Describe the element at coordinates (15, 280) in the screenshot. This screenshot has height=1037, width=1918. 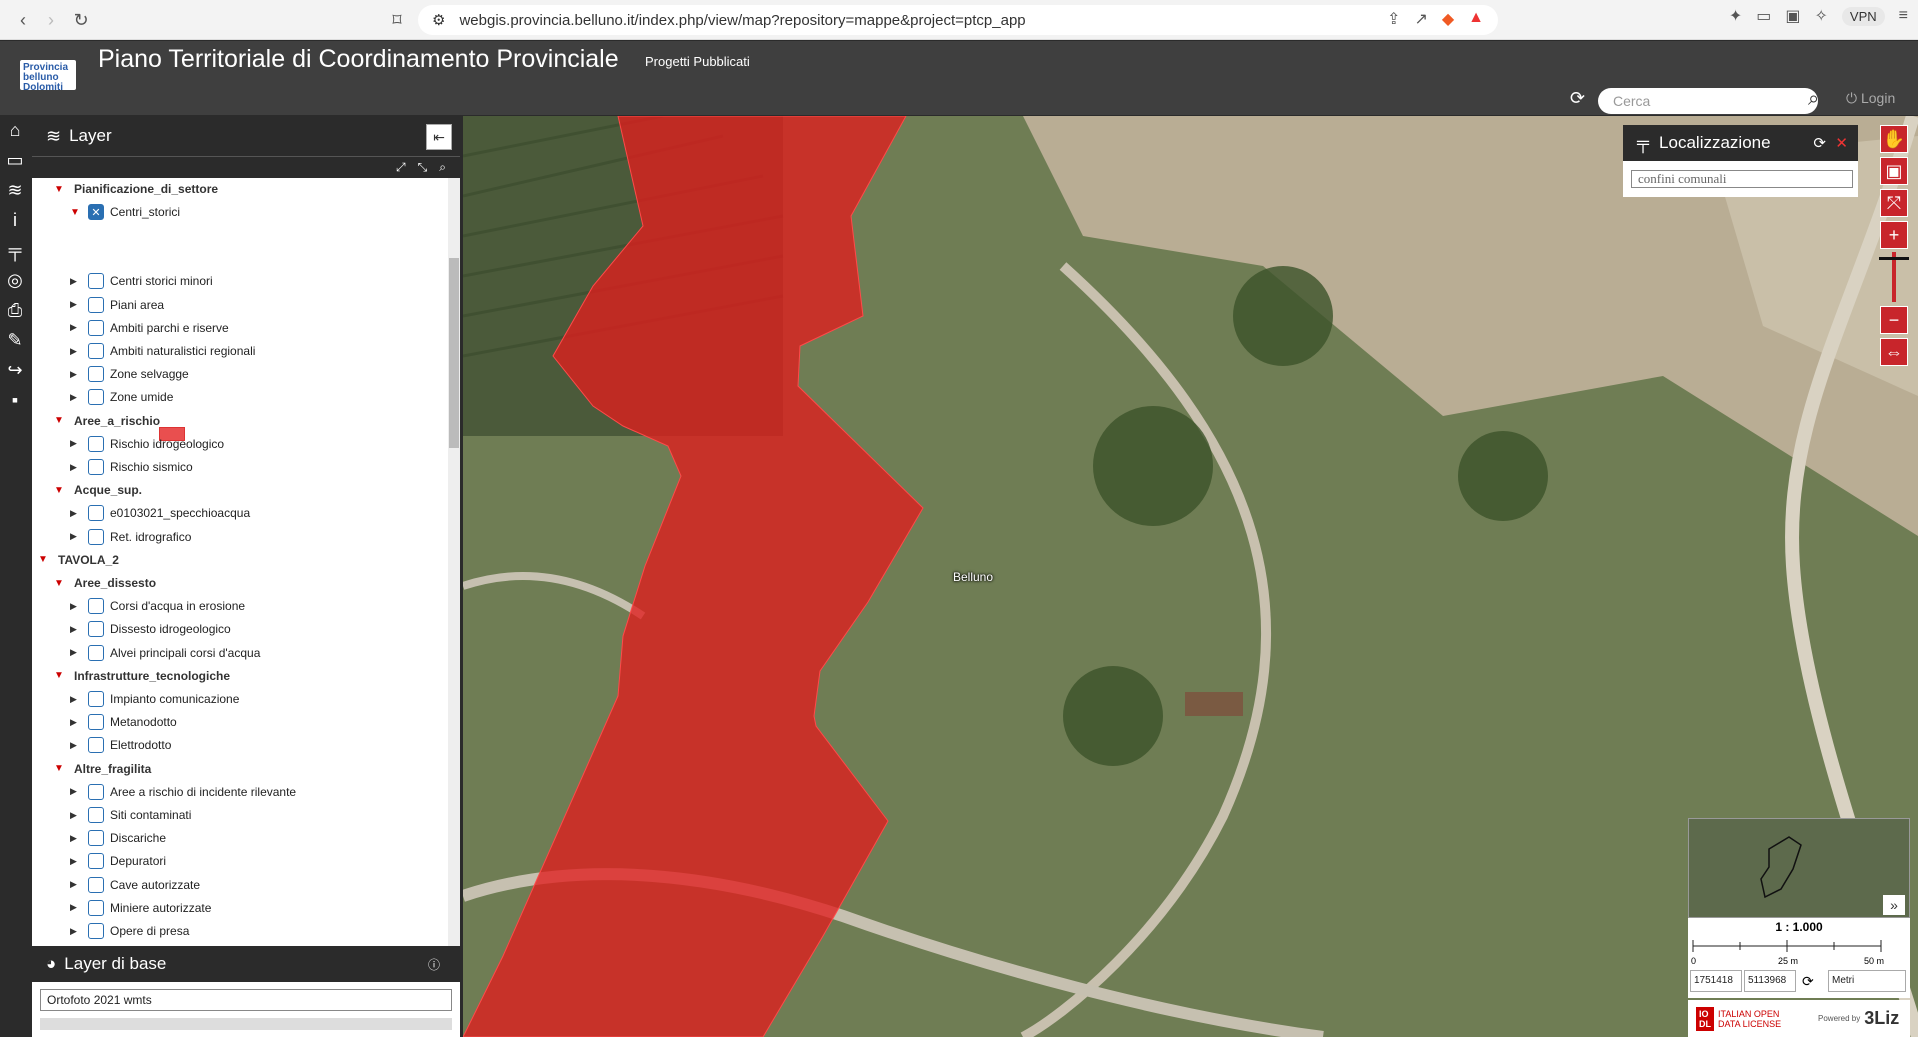
I see `target-icon: ◎` at that location.